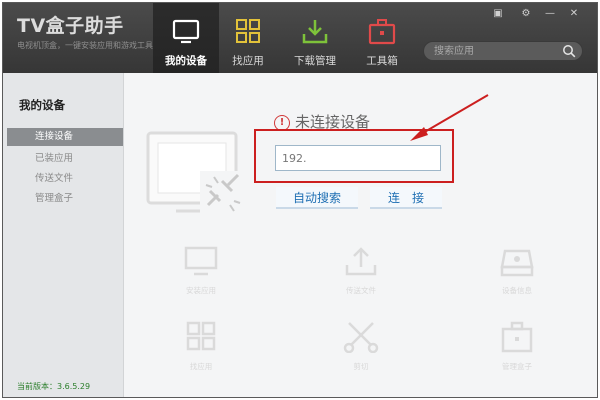 The image size is (600, 400). Describe the element at coordinates (65, 137) in the screenshot. I see `sidebar-item-connect-device: 连接设备` at that location.